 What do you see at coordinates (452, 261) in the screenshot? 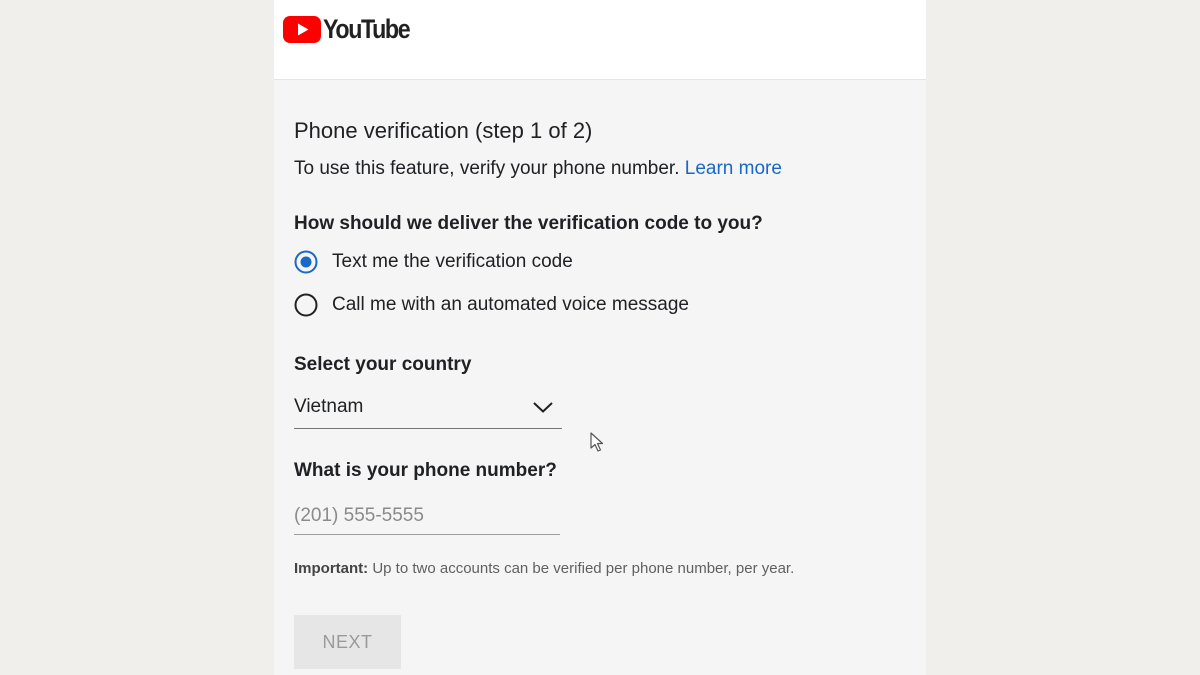
I see `radio-text-label: Text me the verification code` at bounding box center [452, 261].